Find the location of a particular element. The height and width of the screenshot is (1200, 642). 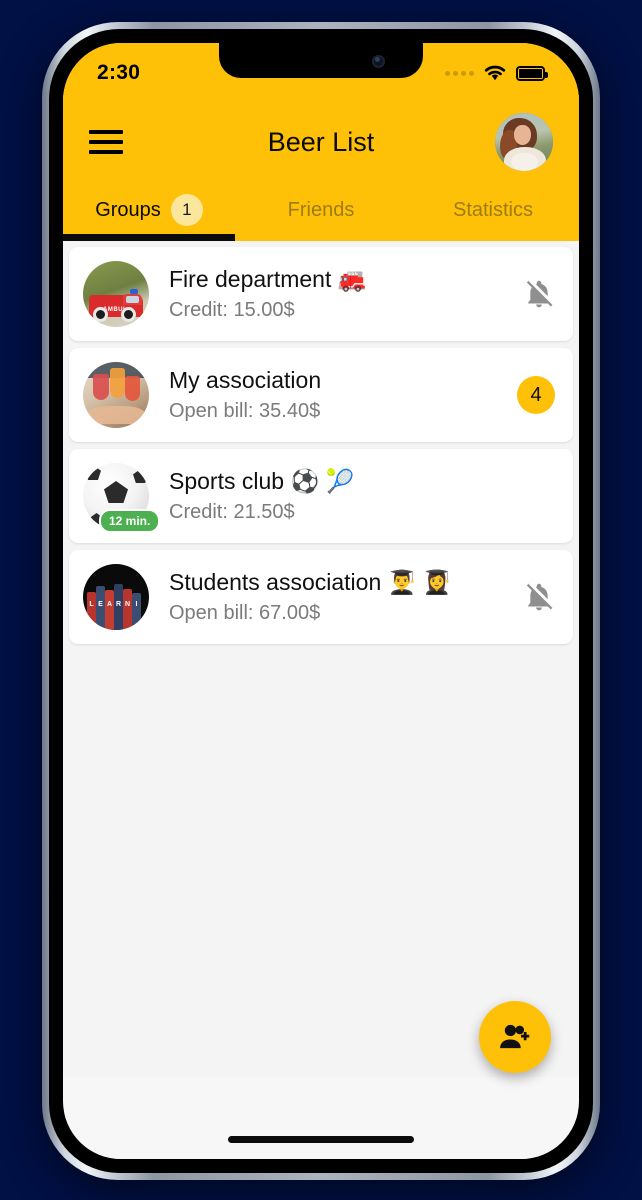

tab-friends: Friends is located at coordinates (321, 210).